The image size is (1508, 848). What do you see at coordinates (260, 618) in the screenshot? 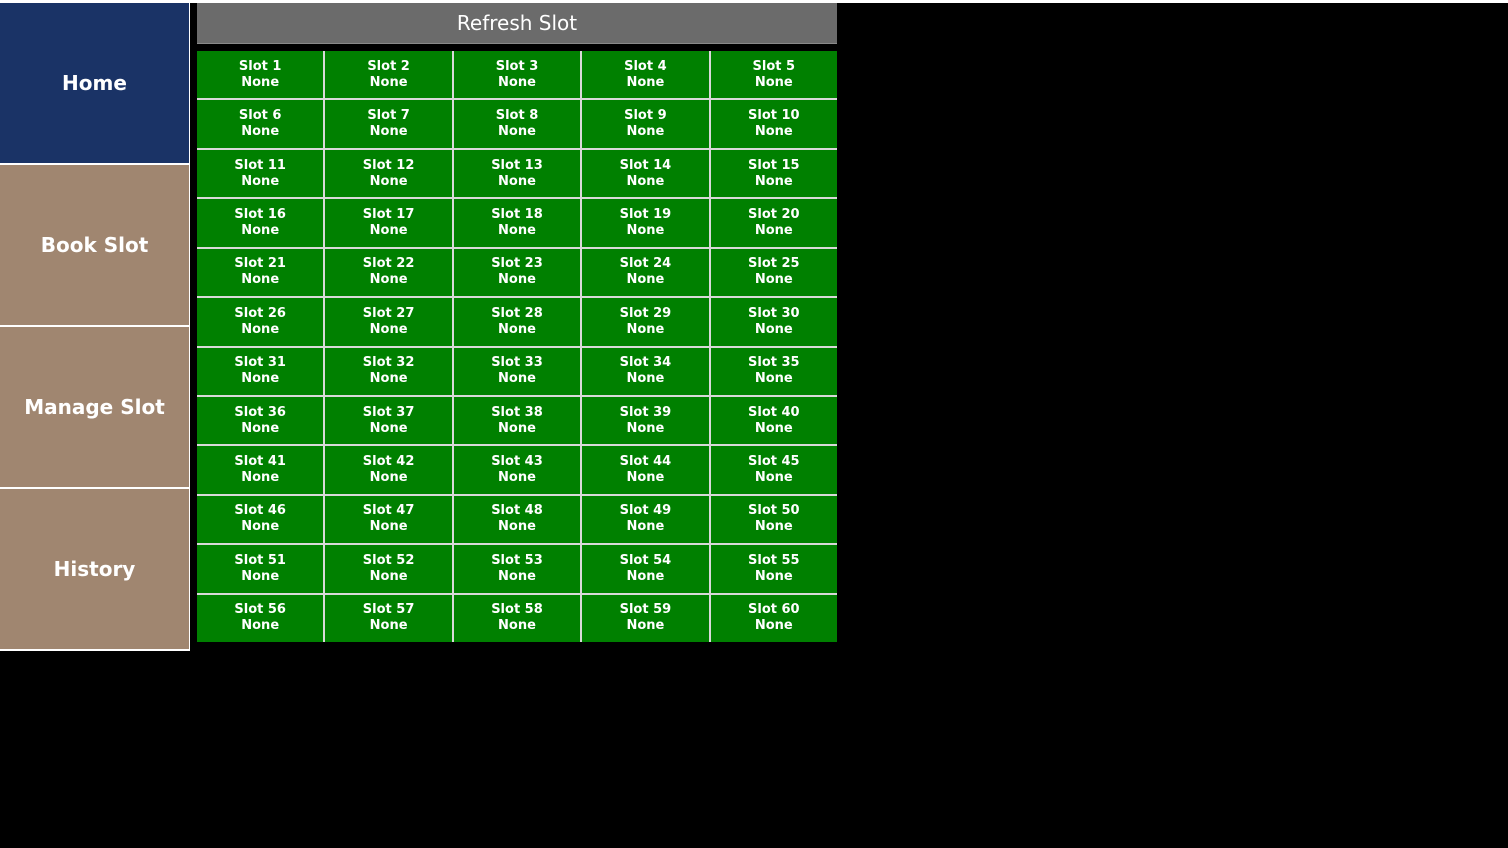
I see `slot-cell: Slot 56 None` at bounding box center [260, 618].